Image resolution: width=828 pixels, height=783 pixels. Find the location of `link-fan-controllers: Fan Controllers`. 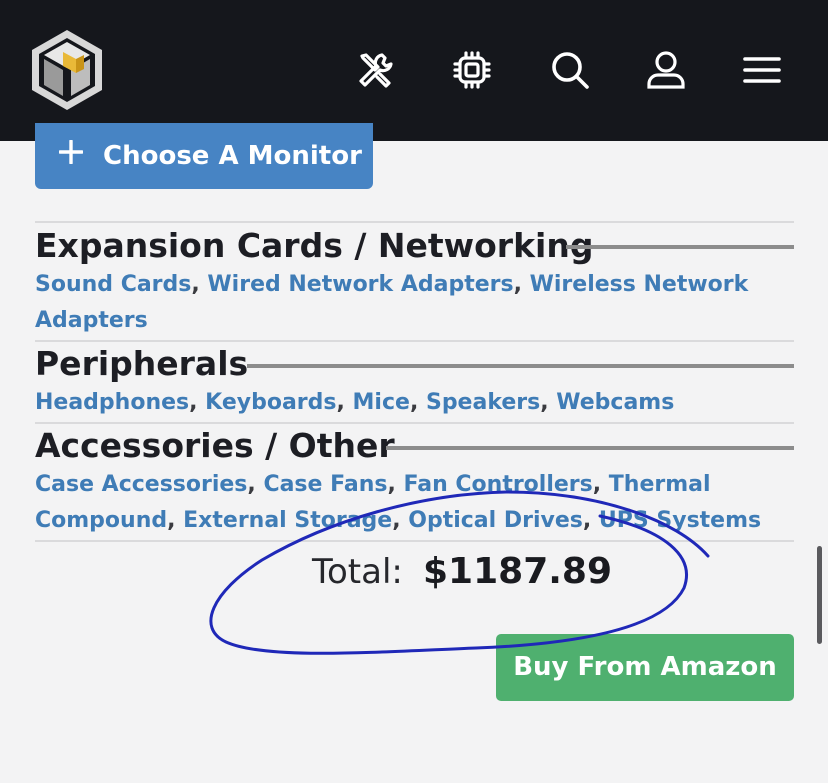

link-fan-controllers: Fan Controllers is located at coordinates (497, 484).